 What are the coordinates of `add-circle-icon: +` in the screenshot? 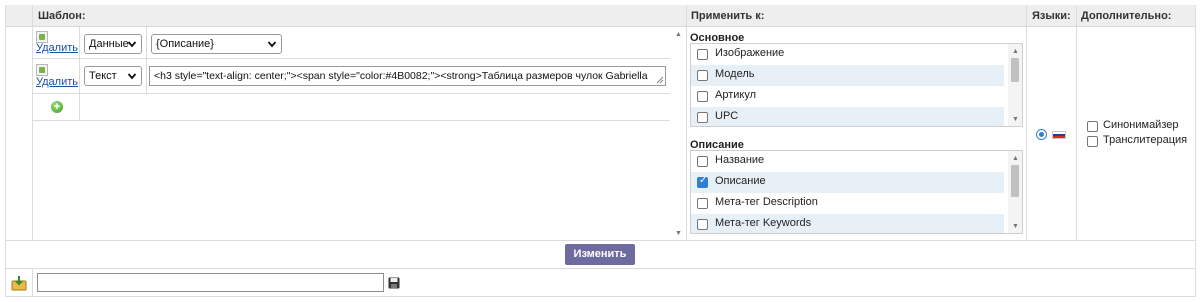 It's located at (57, 107).